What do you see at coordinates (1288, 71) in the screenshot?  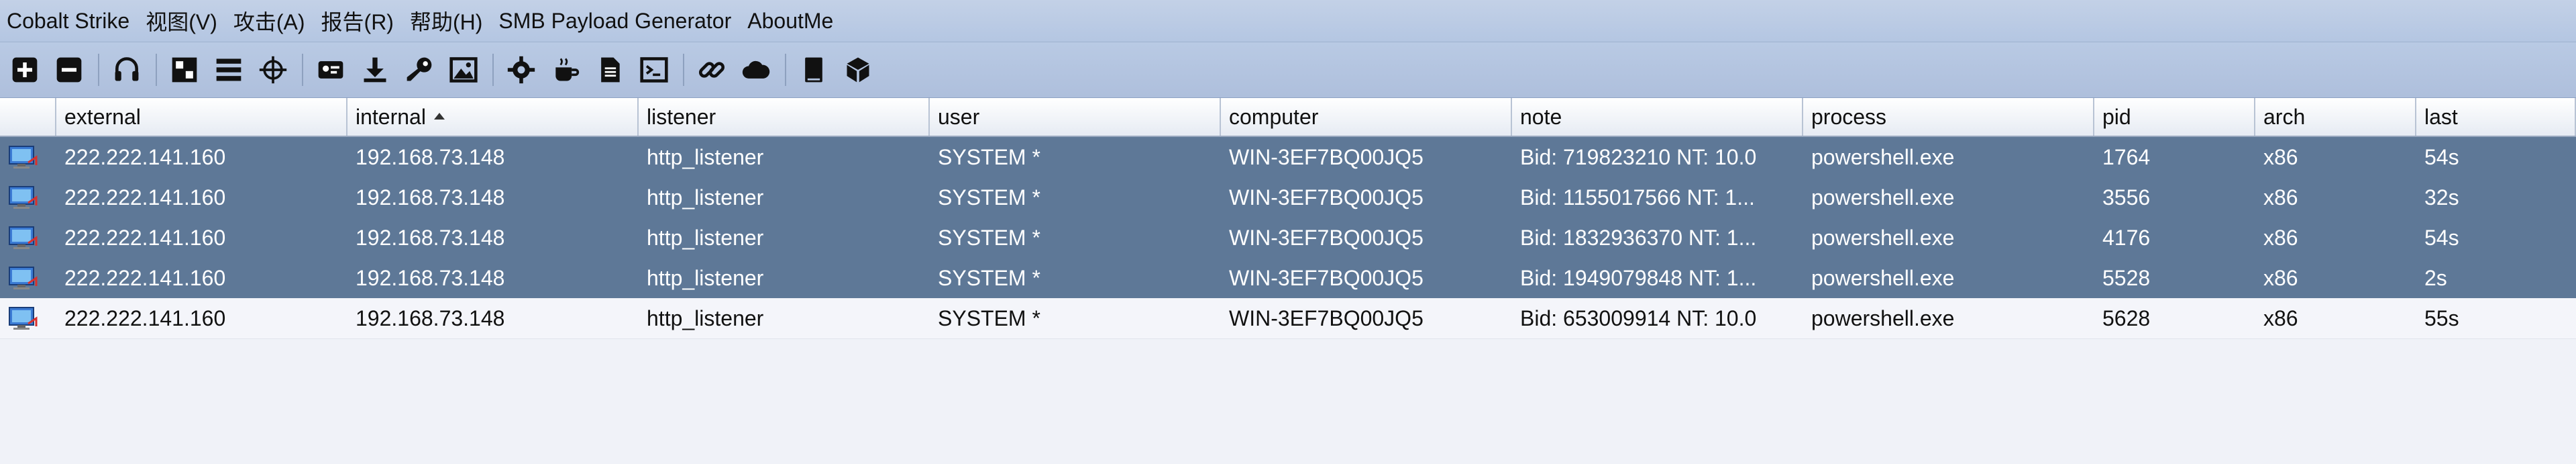 I see `toolbar` at bounding box center [1288, 71].